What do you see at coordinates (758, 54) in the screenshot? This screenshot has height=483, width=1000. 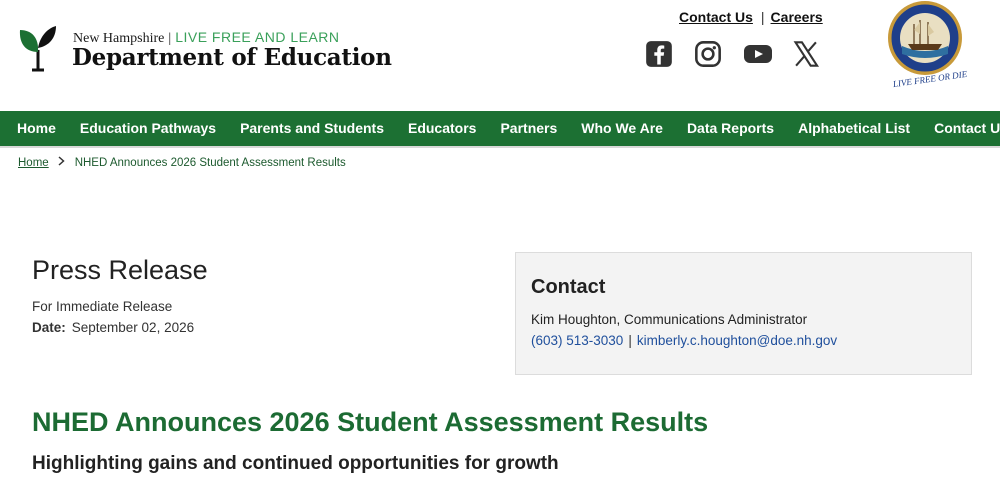 I see `youtube-icon` at bounding box center [758, 54].